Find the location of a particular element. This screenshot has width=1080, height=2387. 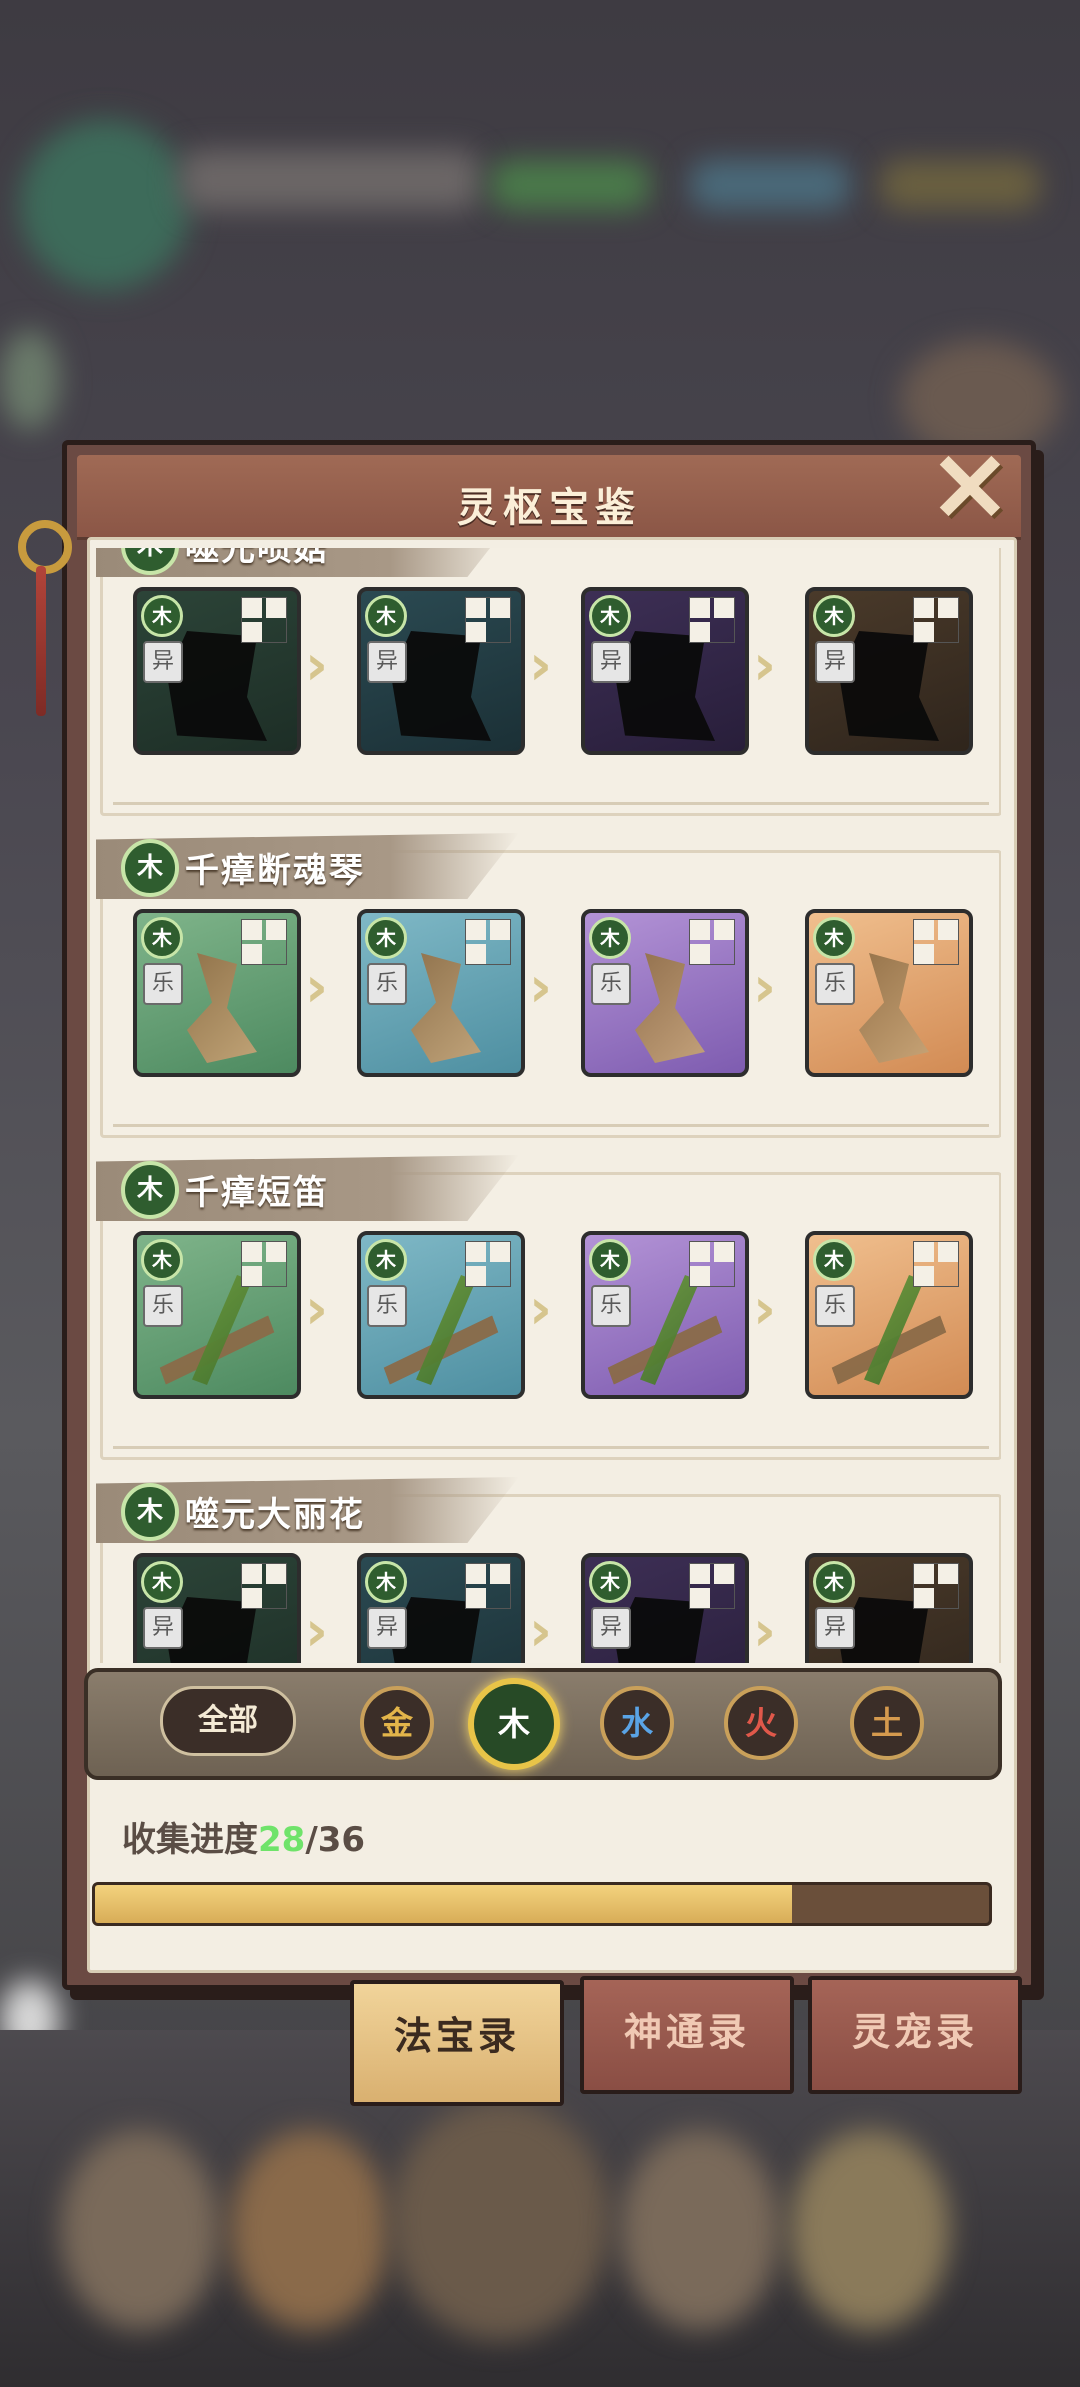

tab-ability-records: 神通录 is located at coordinates (687, 2035).